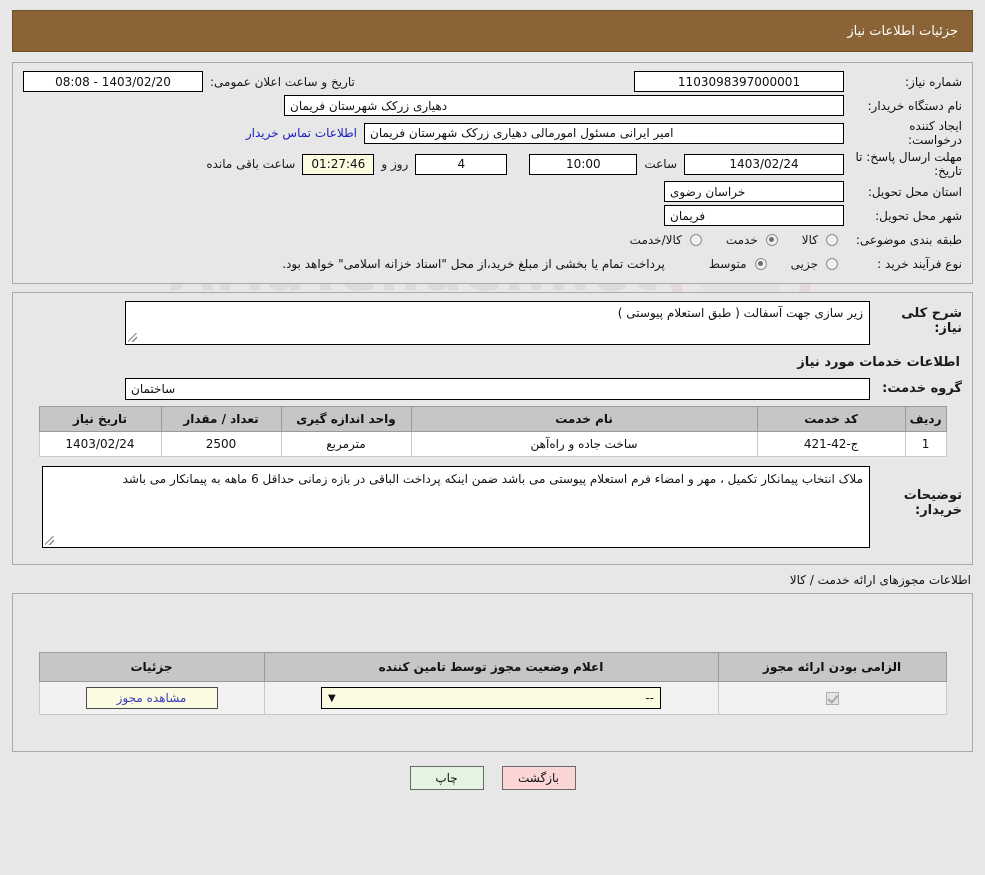 This screenshot has height=875, width=985. I want to click on permits-top-spacer, so click(492, 628).